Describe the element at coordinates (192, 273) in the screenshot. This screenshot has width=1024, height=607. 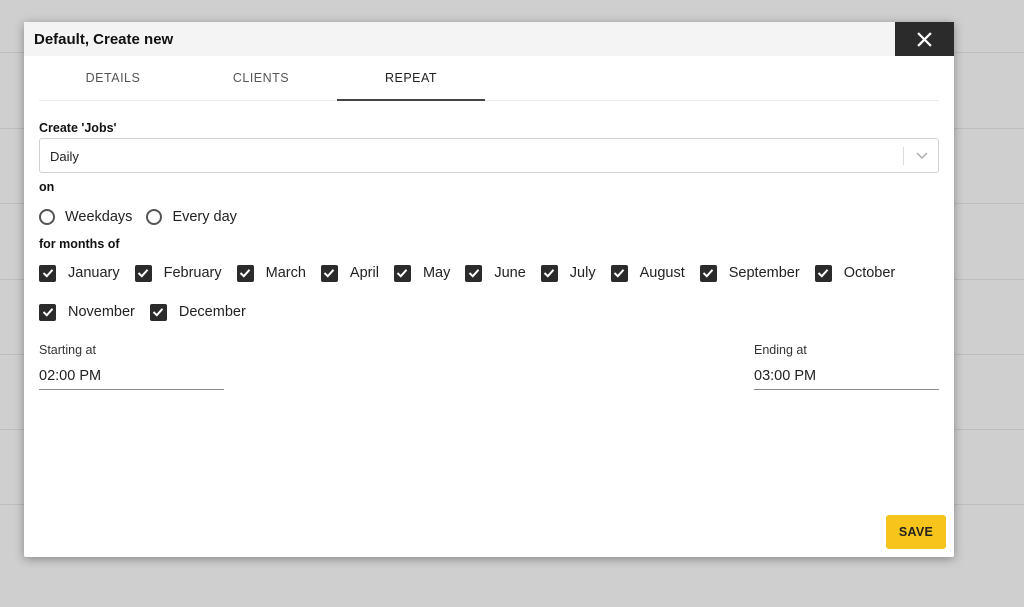
I see `checkbox-label: February` at that location.